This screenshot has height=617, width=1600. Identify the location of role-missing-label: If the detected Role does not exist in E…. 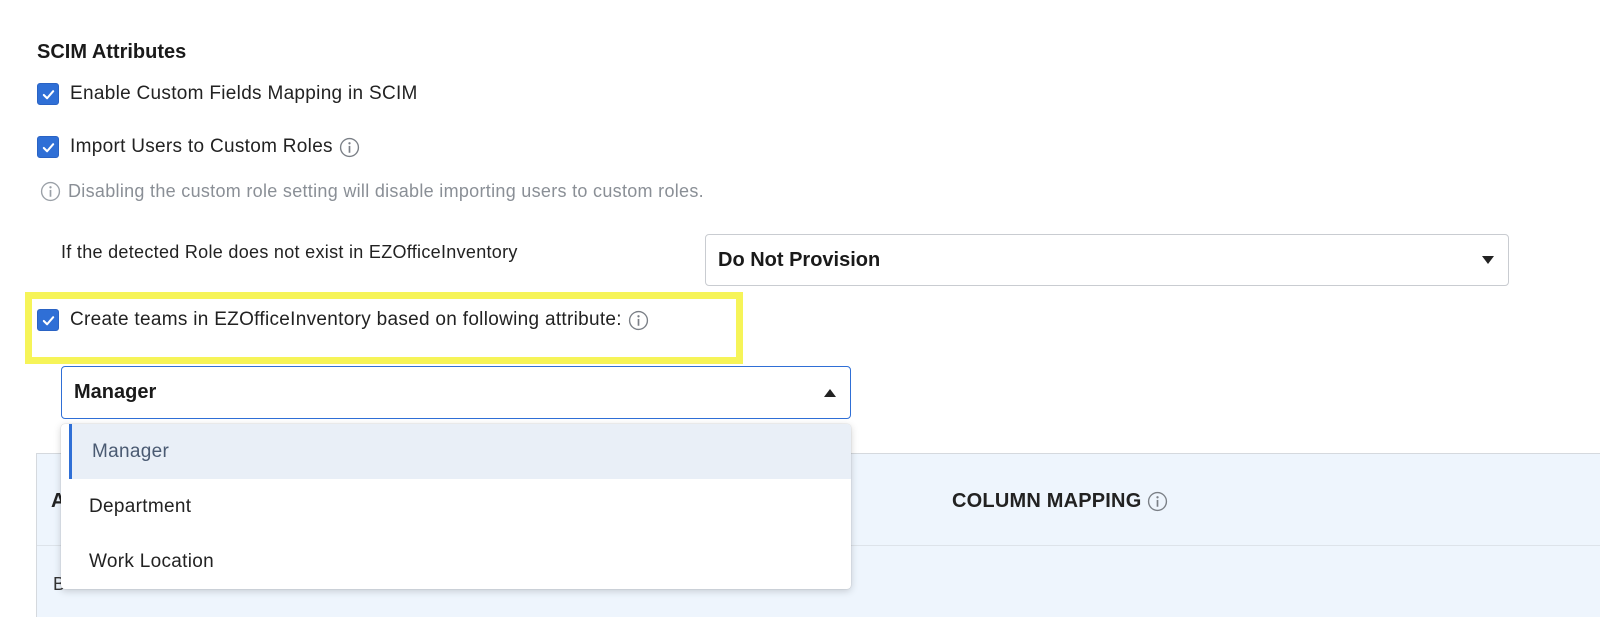
(289, 252).